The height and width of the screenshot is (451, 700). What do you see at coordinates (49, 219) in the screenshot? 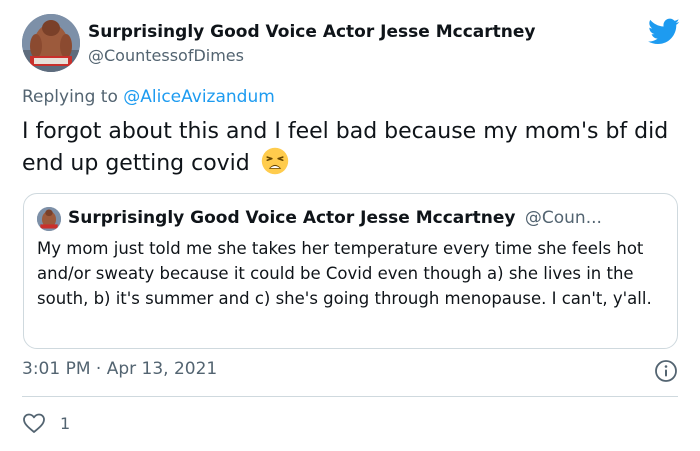
I see `quoted-avatar` at bounding box center [49, 219].